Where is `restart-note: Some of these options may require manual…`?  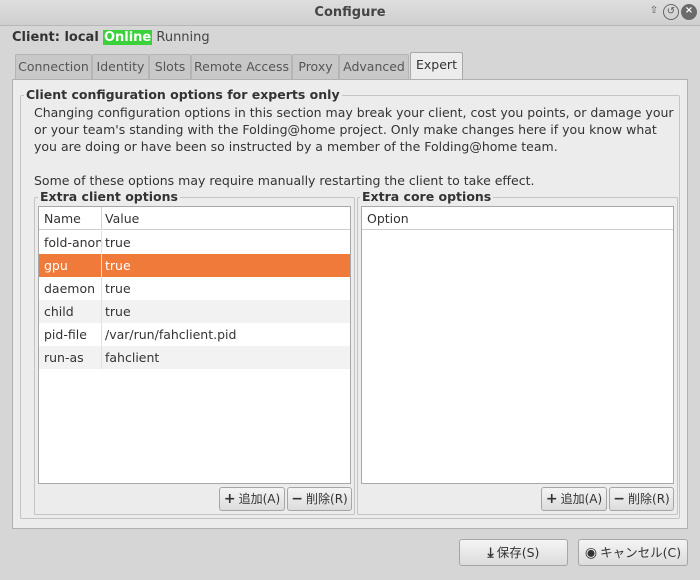 restart-note: Some of these options may require manual… is located at coordinates (284, 180).